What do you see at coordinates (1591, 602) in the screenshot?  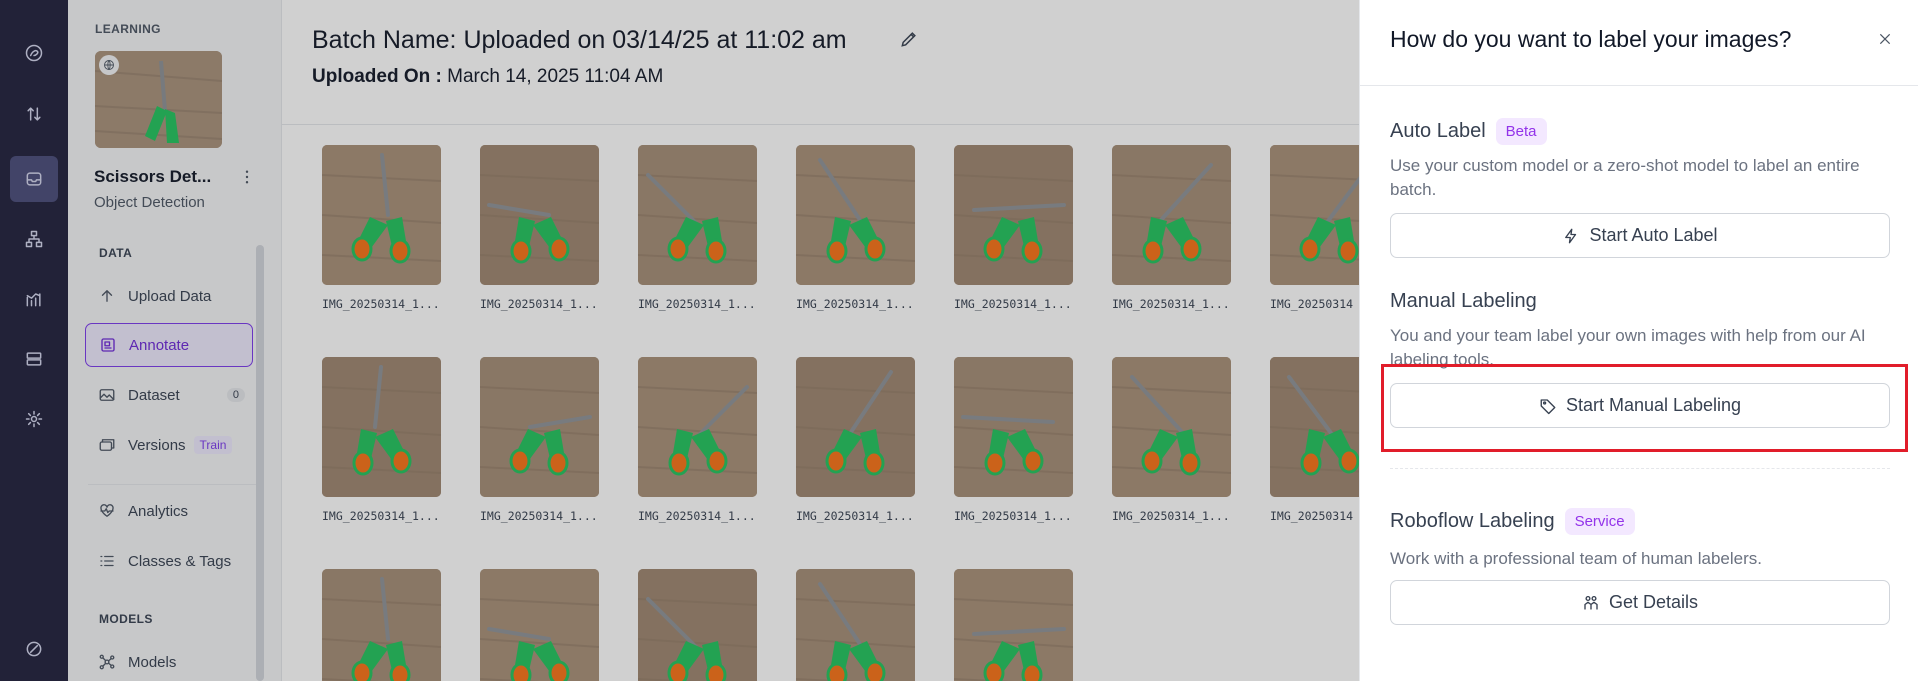 I see `people-icon` at bounding box center [1591, 602].